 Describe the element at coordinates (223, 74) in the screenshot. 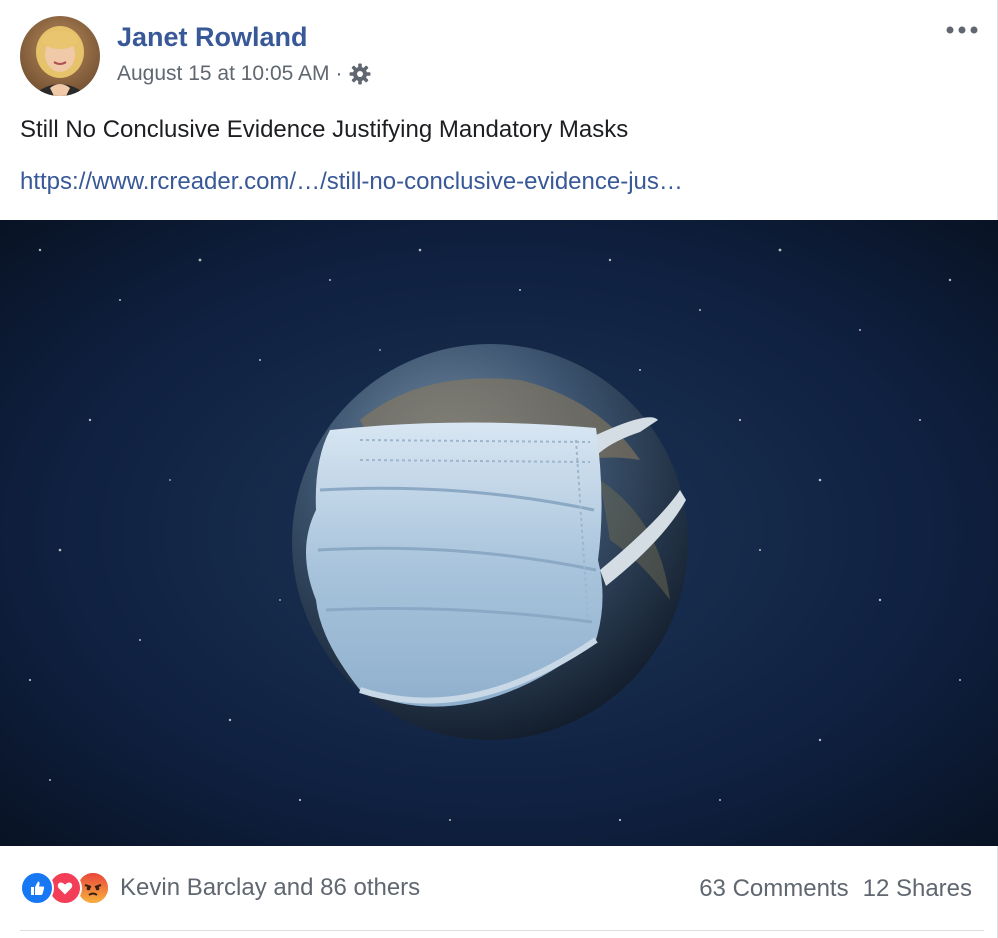

I see `post-timestamp: August 15 at 10:05 AM` at that location.